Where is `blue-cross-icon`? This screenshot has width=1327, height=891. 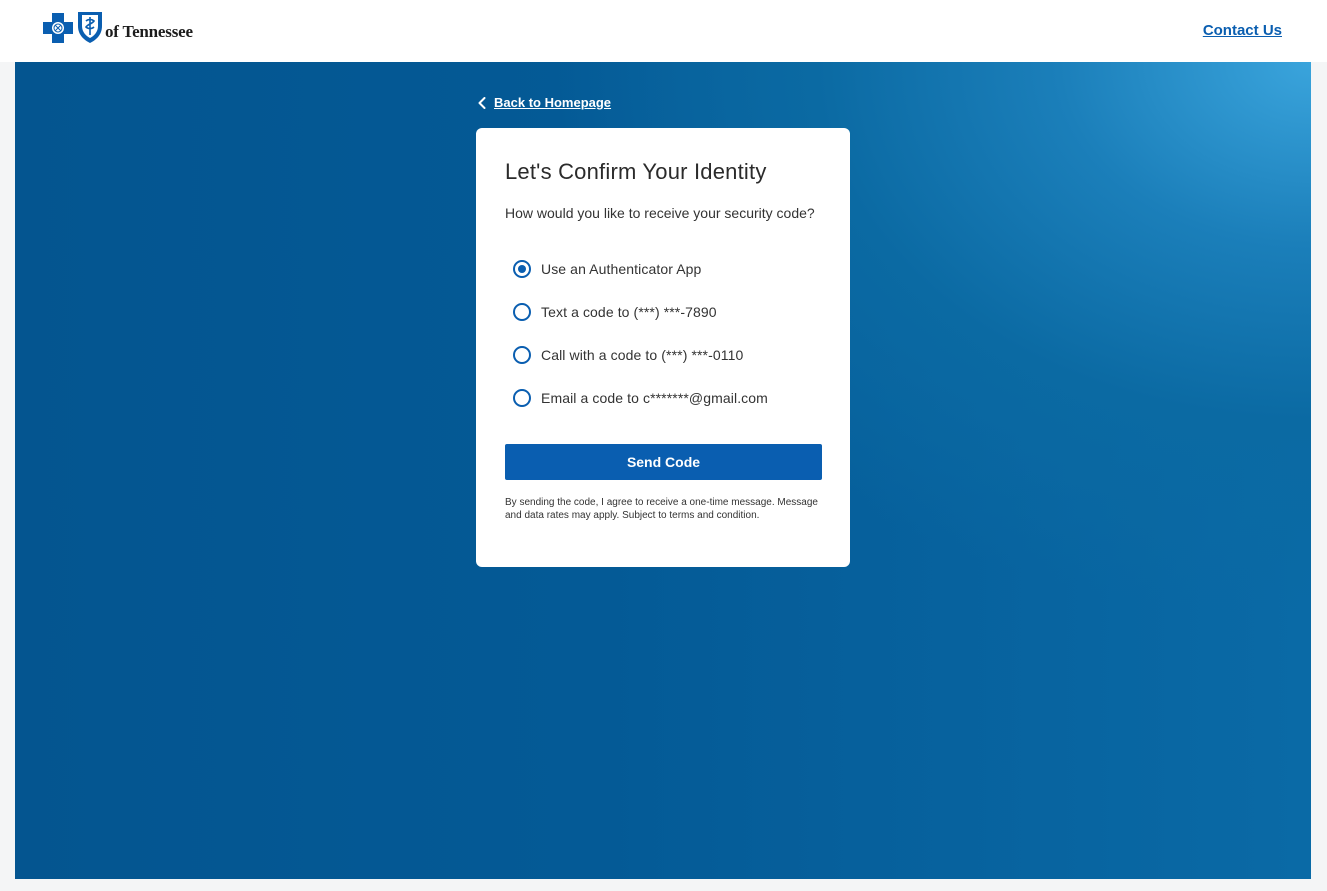
blue-cross-icon is located at coordinates (58, 28).